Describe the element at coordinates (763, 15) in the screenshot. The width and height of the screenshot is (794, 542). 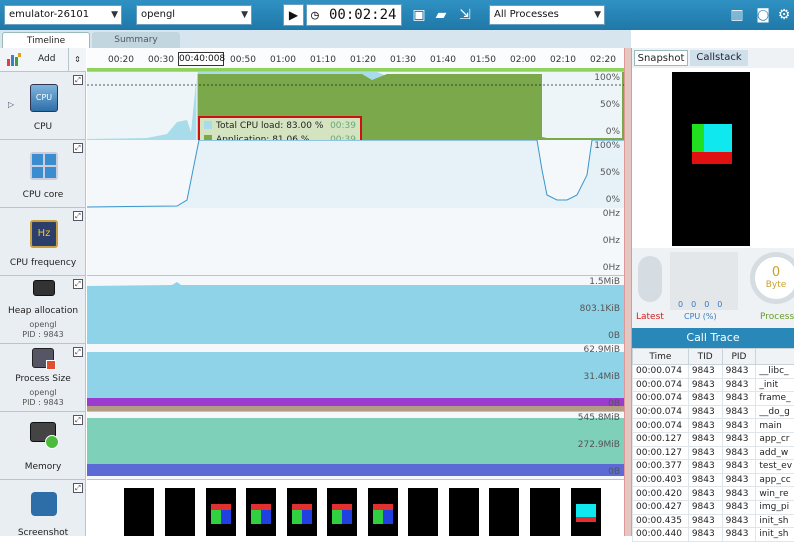
I see `camera-button: ◙` at that location.